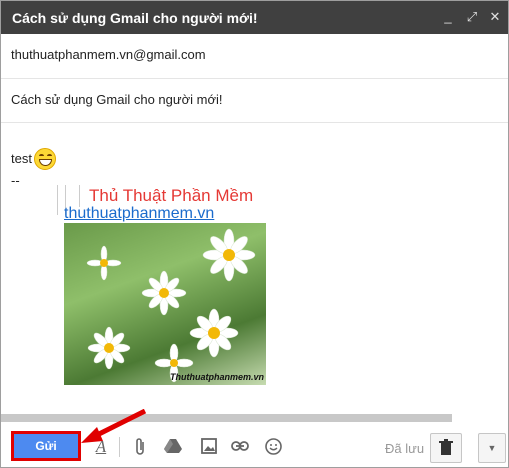 The image size is (509, 468). Describe the element at coordinates (226, 418) in the screenshot. I see `horizontal-scrollbar` at that location.